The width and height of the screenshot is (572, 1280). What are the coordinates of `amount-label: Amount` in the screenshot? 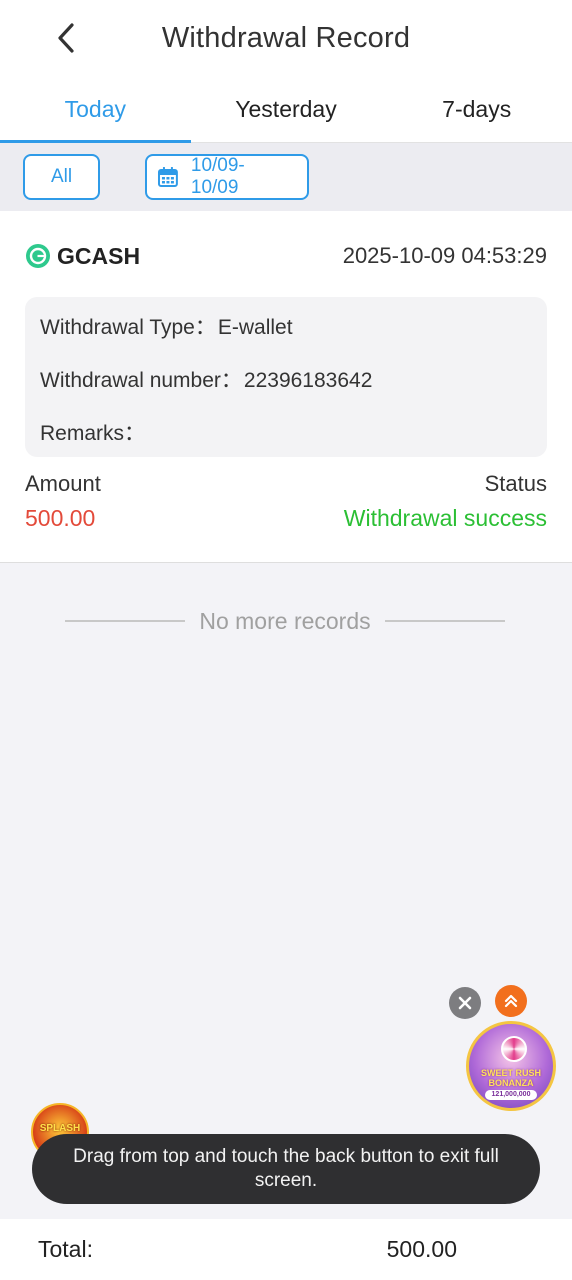 It's located at (63, 483).